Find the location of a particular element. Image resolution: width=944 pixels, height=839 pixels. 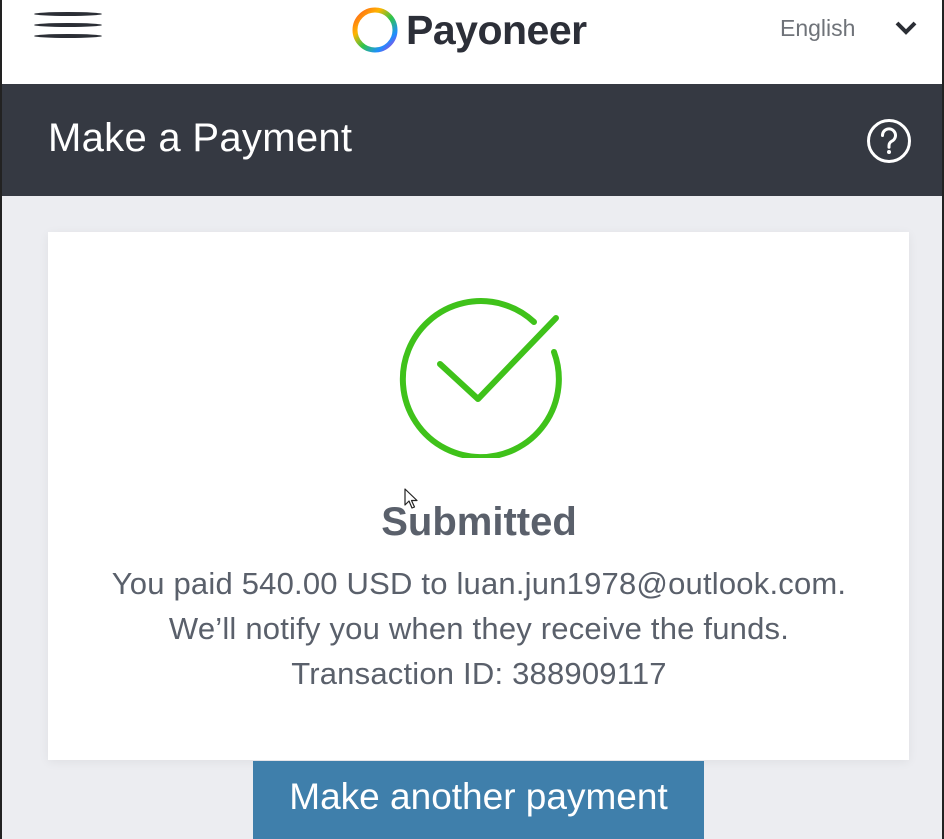

top-bar: Payoneer English is located at coordinates (472, 42).